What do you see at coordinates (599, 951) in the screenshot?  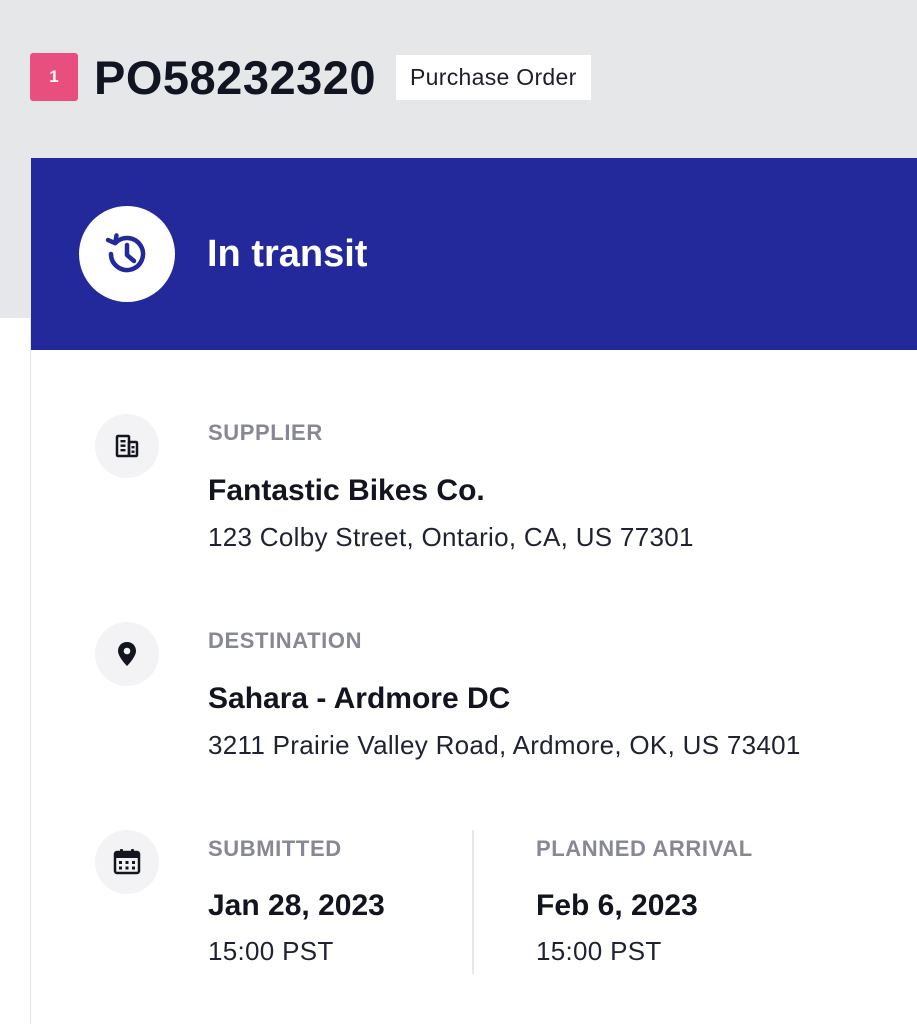 I see `planned-arrival-time: 15:00 PST` at bounding box center [599, 951].